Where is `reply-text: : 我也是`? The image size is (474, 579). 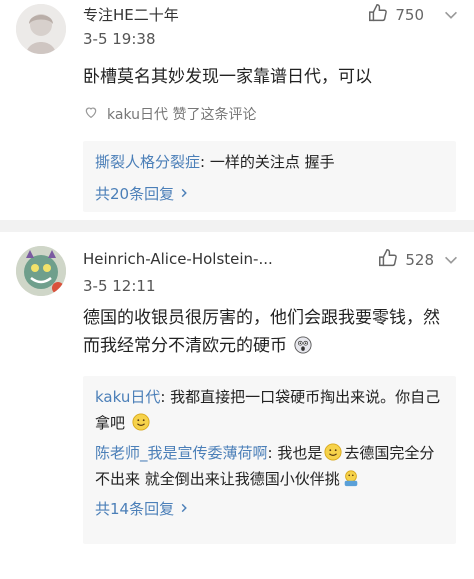 reply-text: : 我也是 is located at coordinates (295, 453).